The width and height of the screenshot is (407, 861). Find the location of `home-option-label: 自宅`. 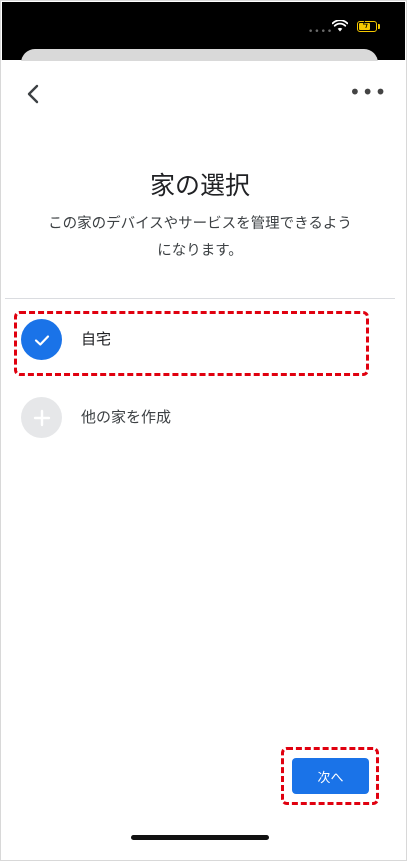

home-option-label: 自宅 is located at coordinates (96, 339).